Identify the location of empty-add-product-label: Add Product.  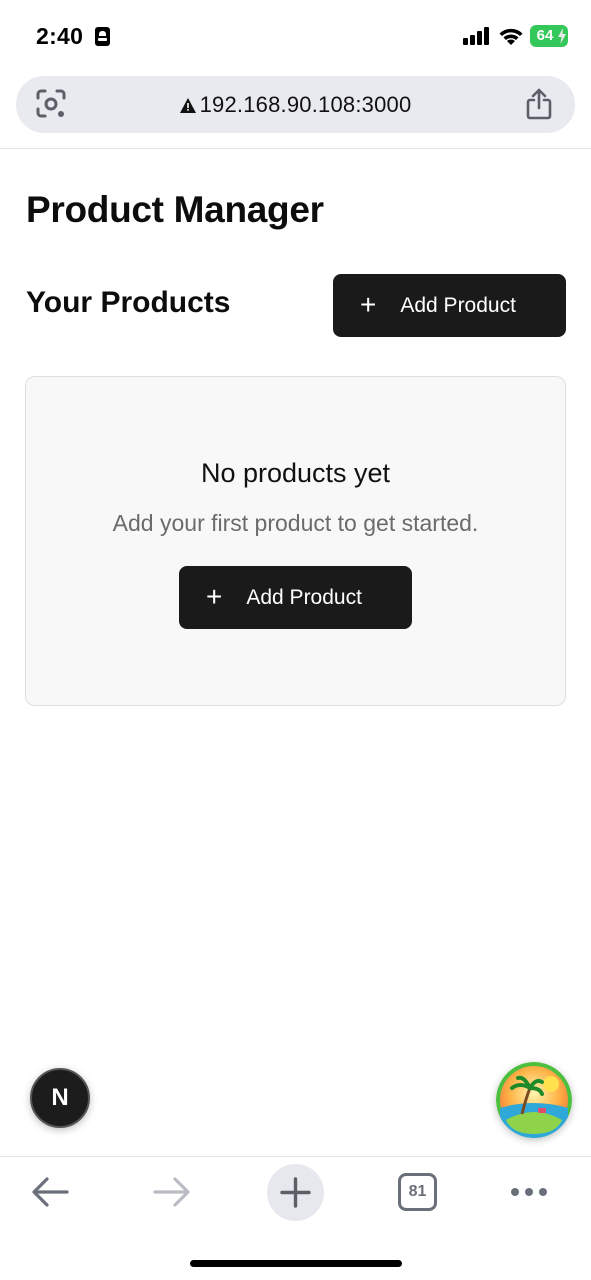
(304, 597).